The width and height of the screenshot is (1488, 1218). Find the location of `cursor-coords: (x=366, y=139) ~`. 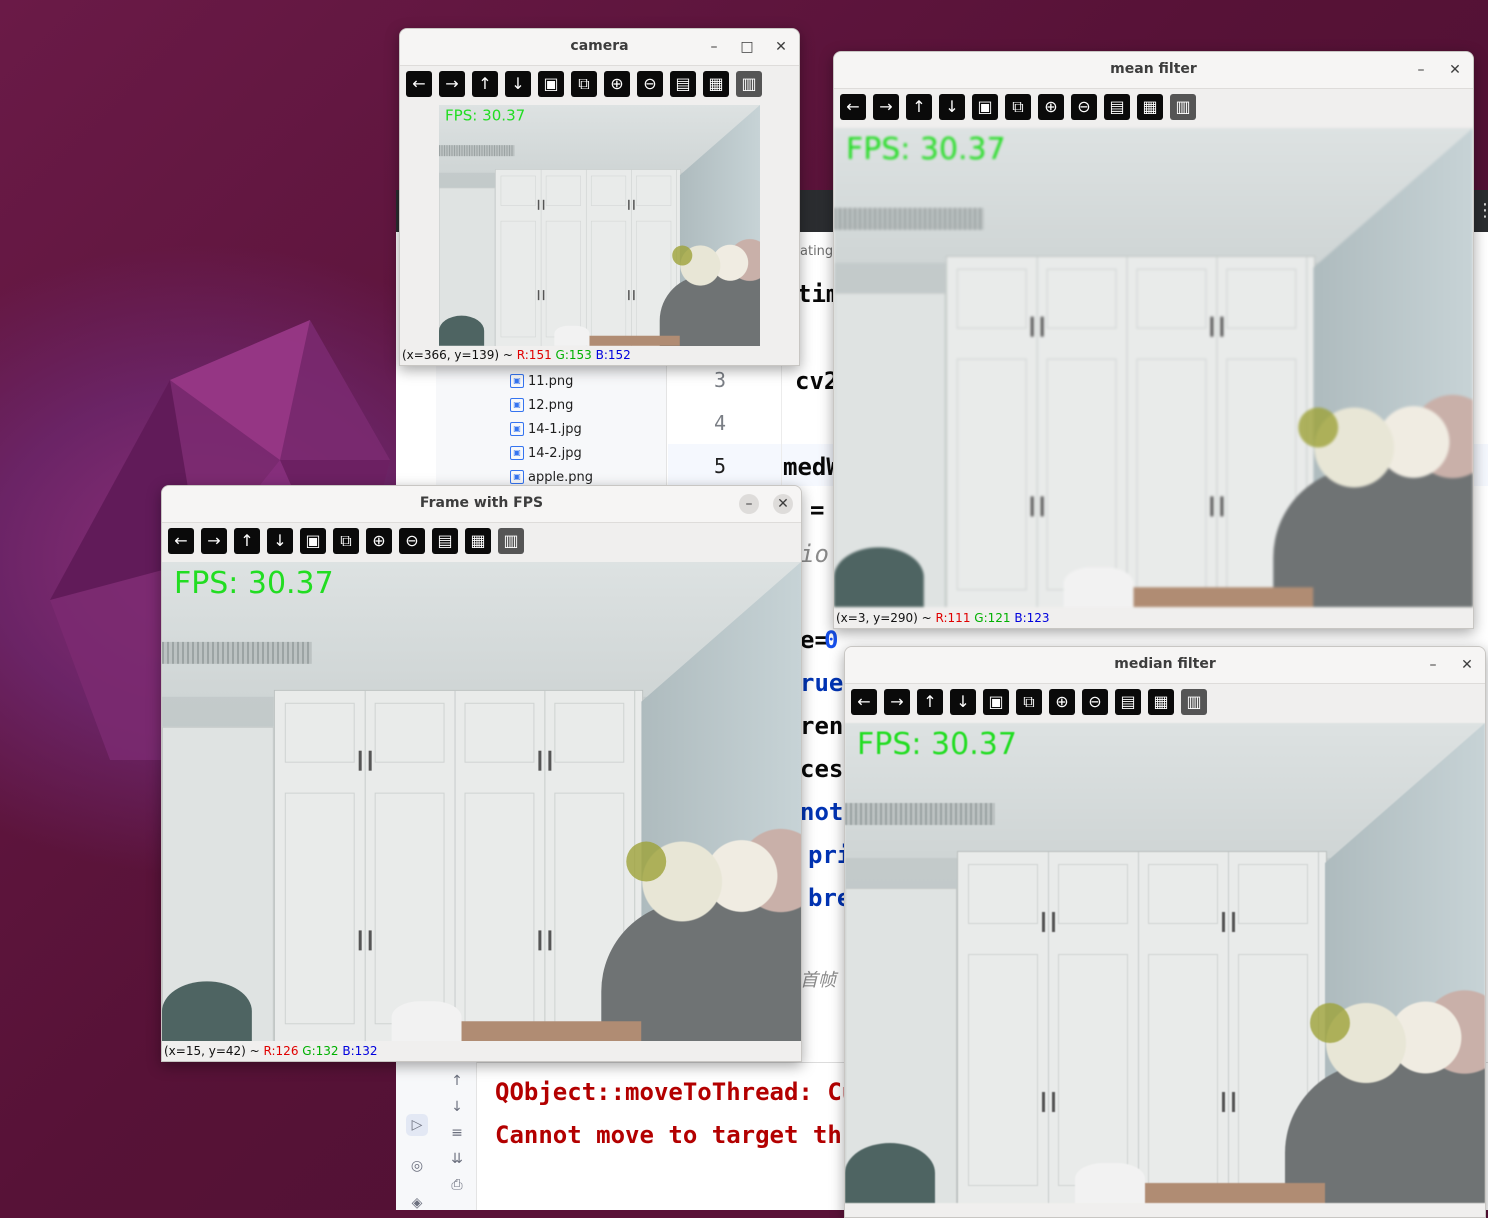

cursor-coords: (x=366, y=139) ~ is located at coordinates (459, 355).